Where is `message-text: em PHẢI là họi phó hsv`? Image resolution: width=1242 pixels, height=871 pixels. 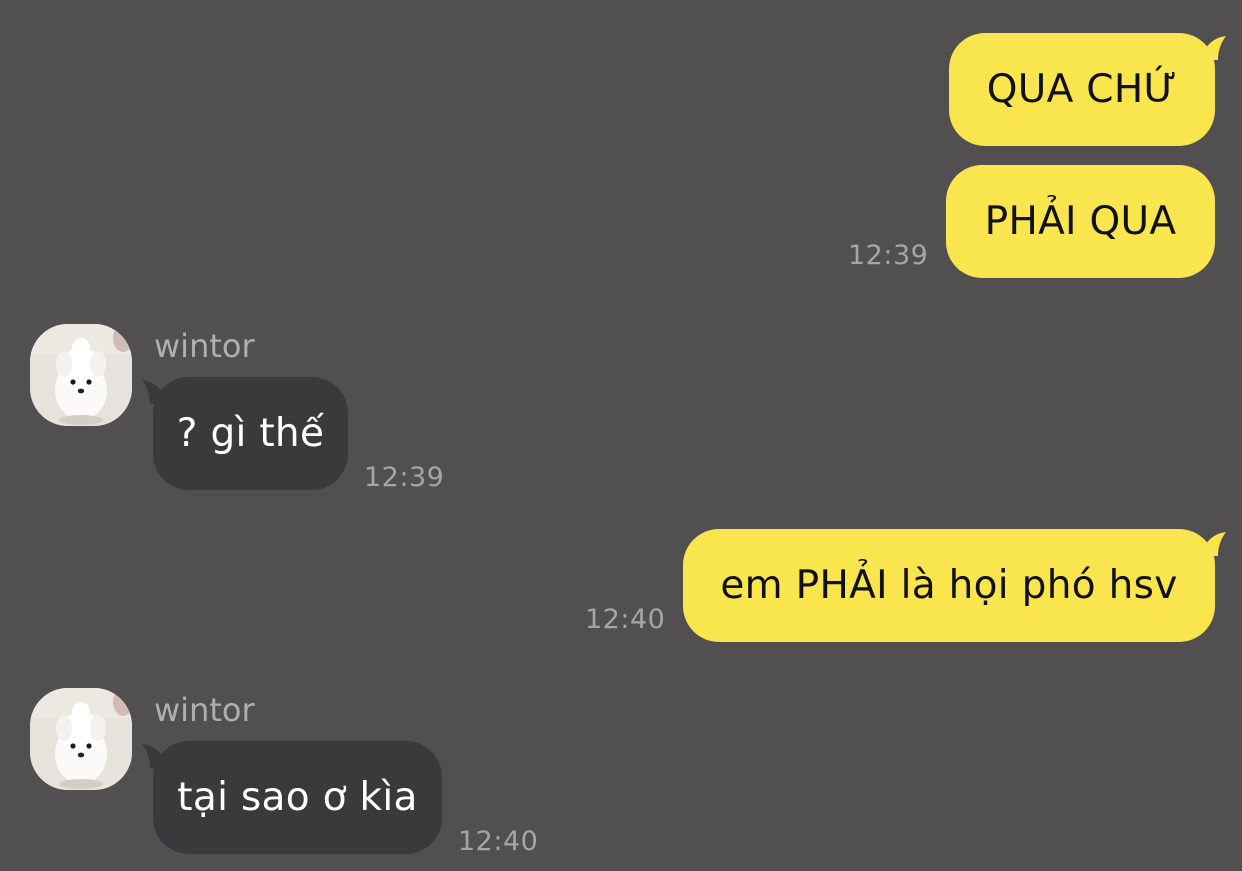 message-text: em PHẢI là họi phó hsv is located at coordinates (949, 585).